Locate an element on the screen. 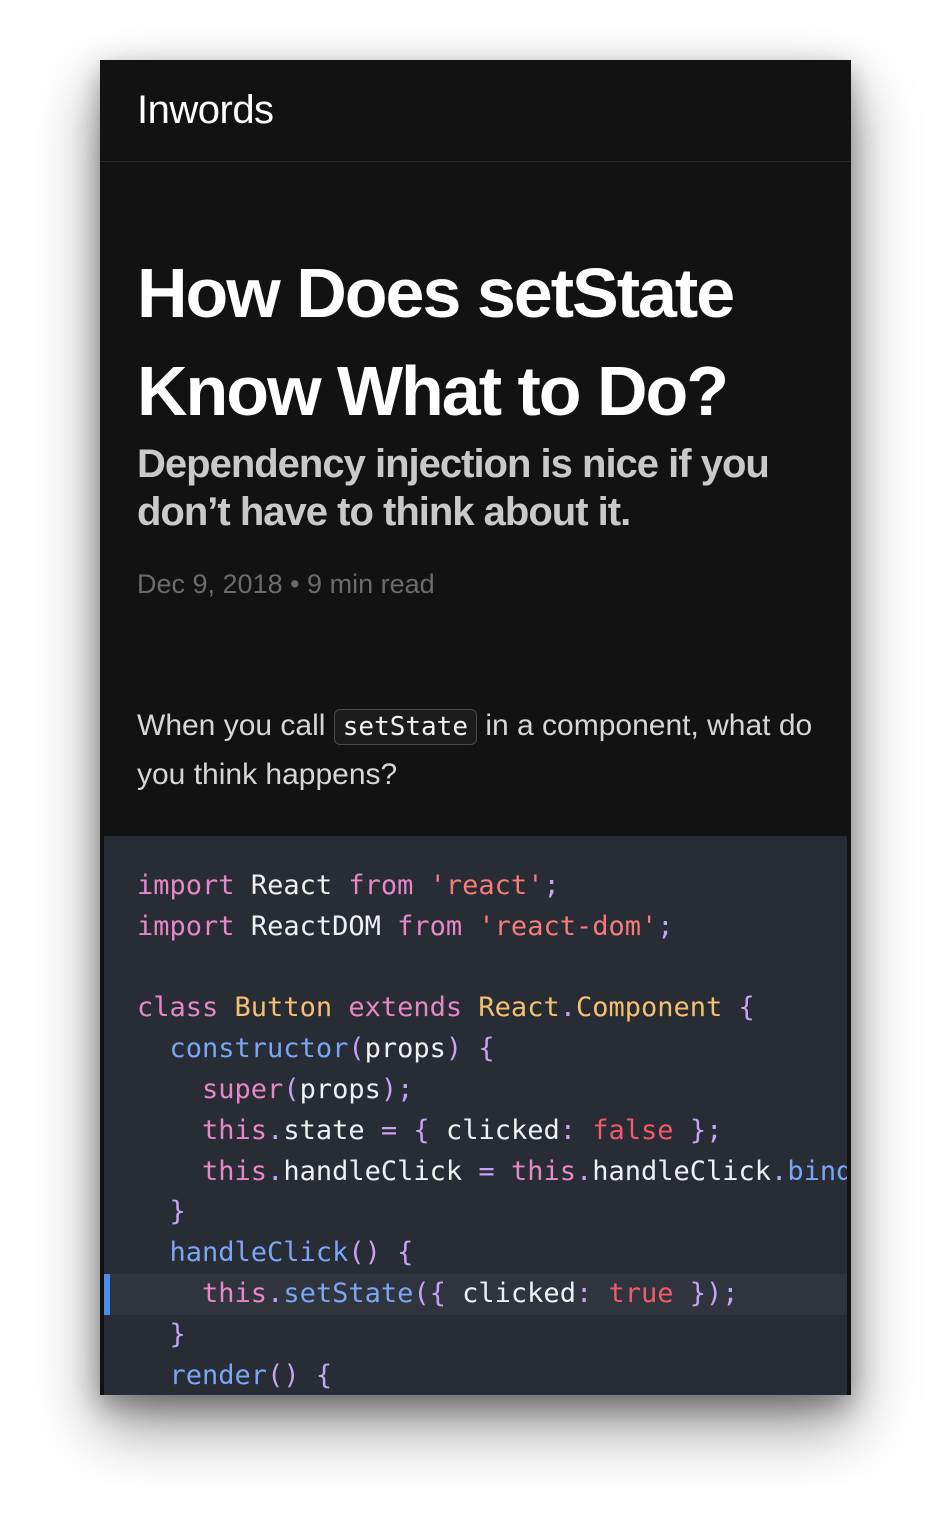 The image size is (951, 1535). code-token: ); is located at coordinates (397, 1089).